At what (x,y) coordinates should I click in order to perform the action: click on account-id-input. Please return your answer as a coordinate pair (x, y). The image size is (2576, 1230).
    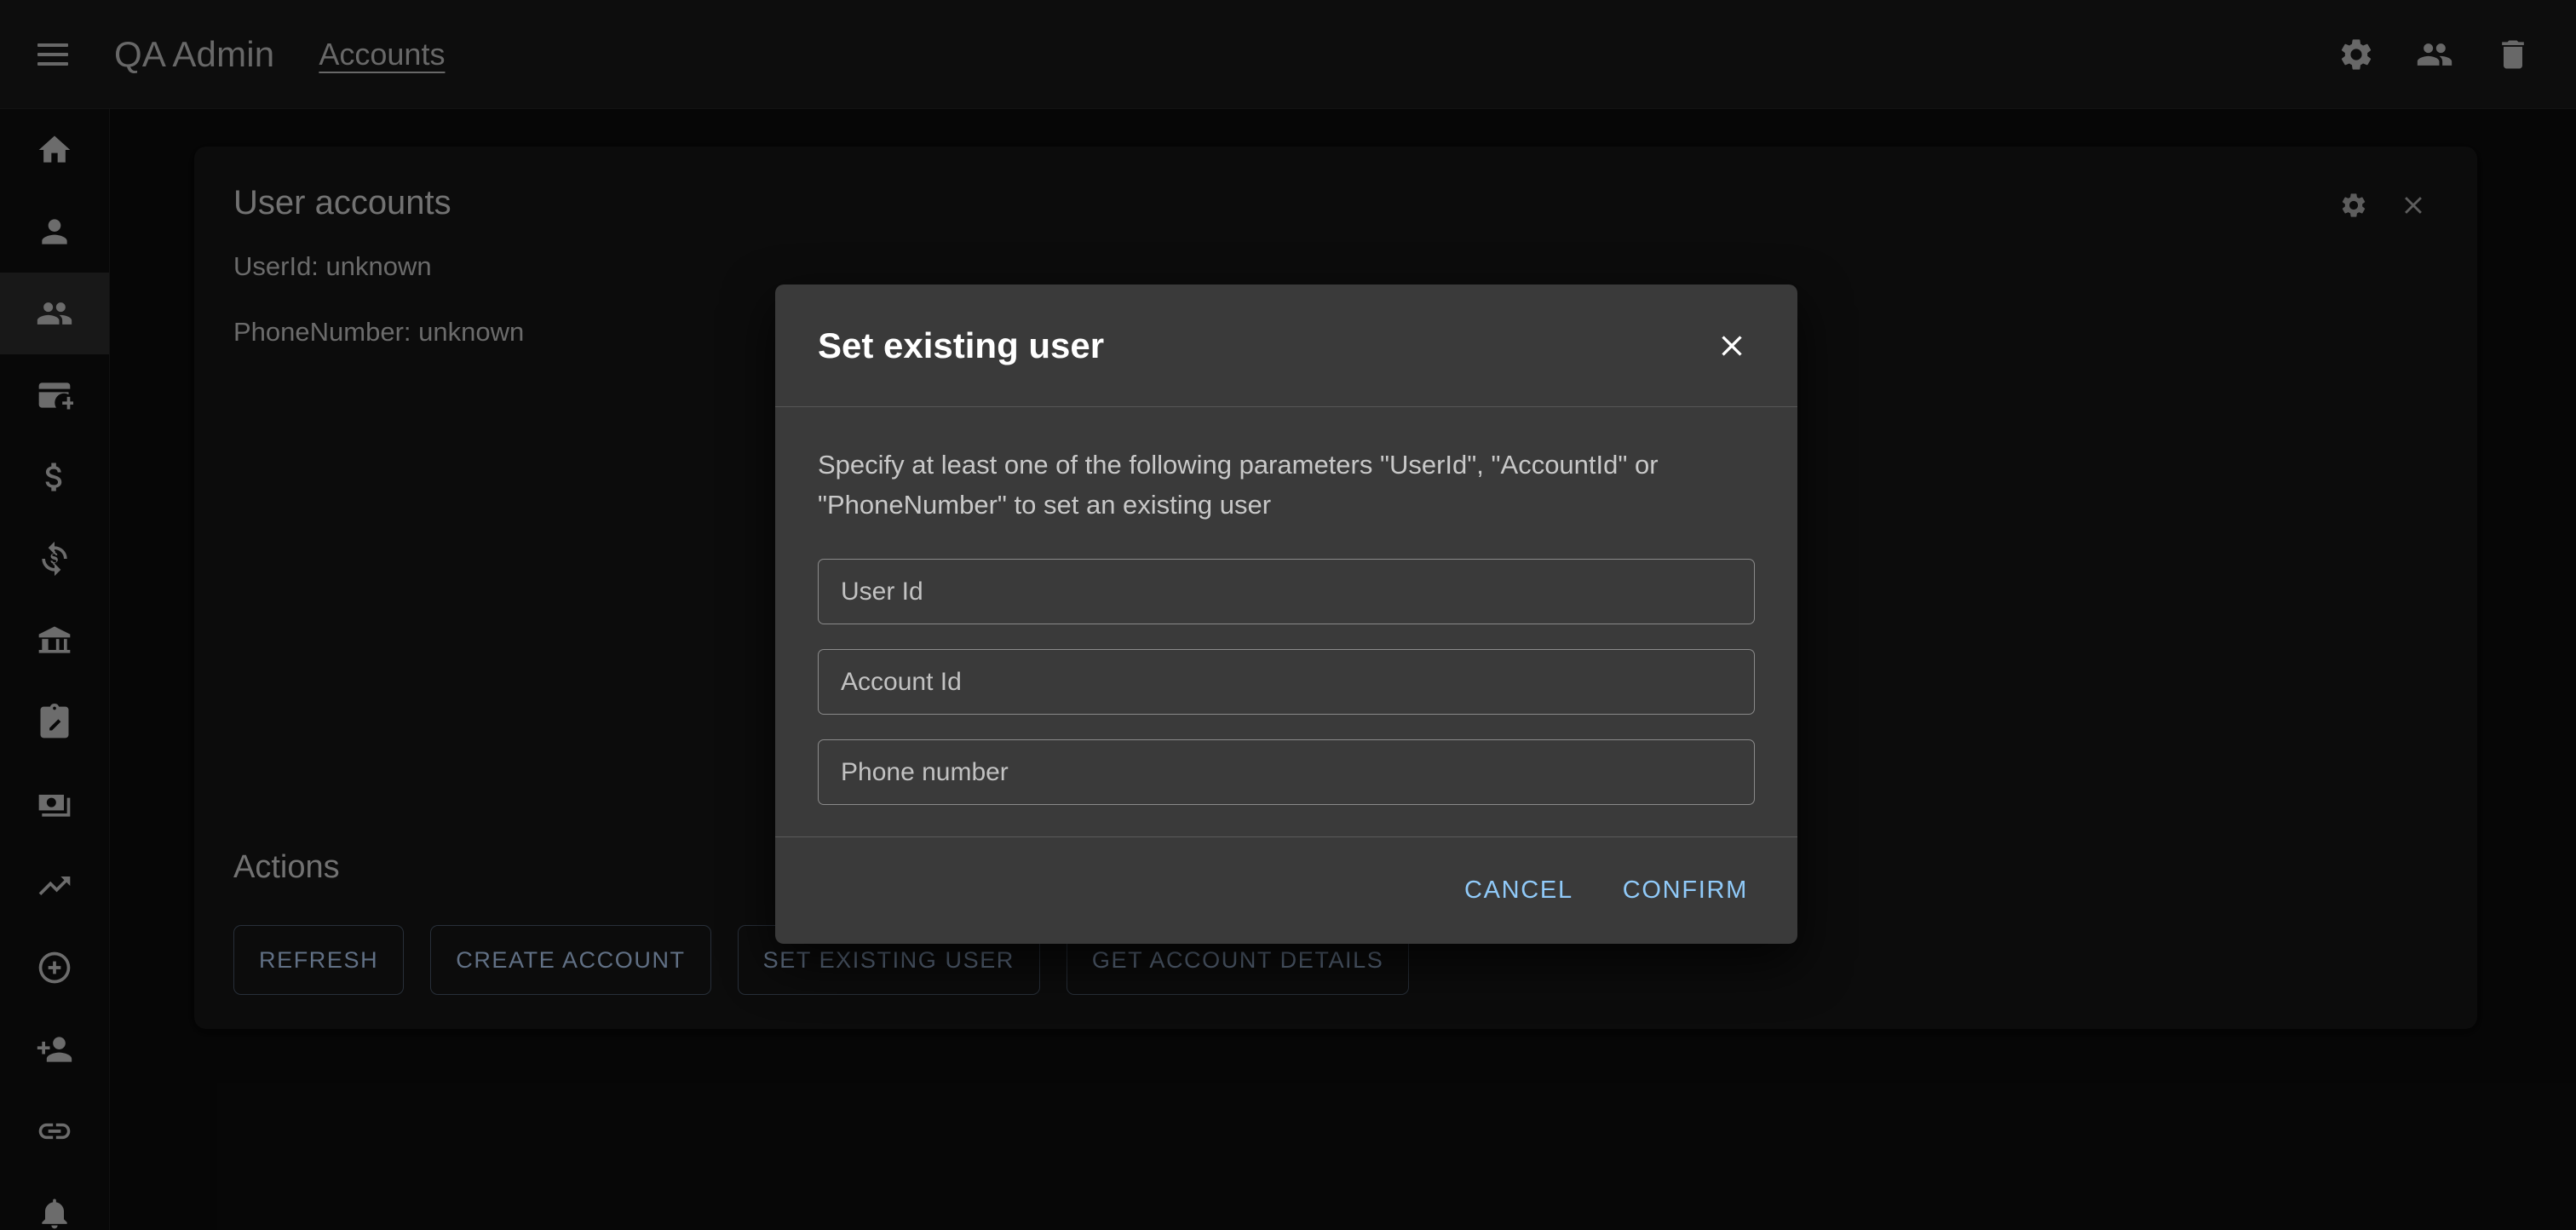
    Looking at the image, I should click on (1287, 682).